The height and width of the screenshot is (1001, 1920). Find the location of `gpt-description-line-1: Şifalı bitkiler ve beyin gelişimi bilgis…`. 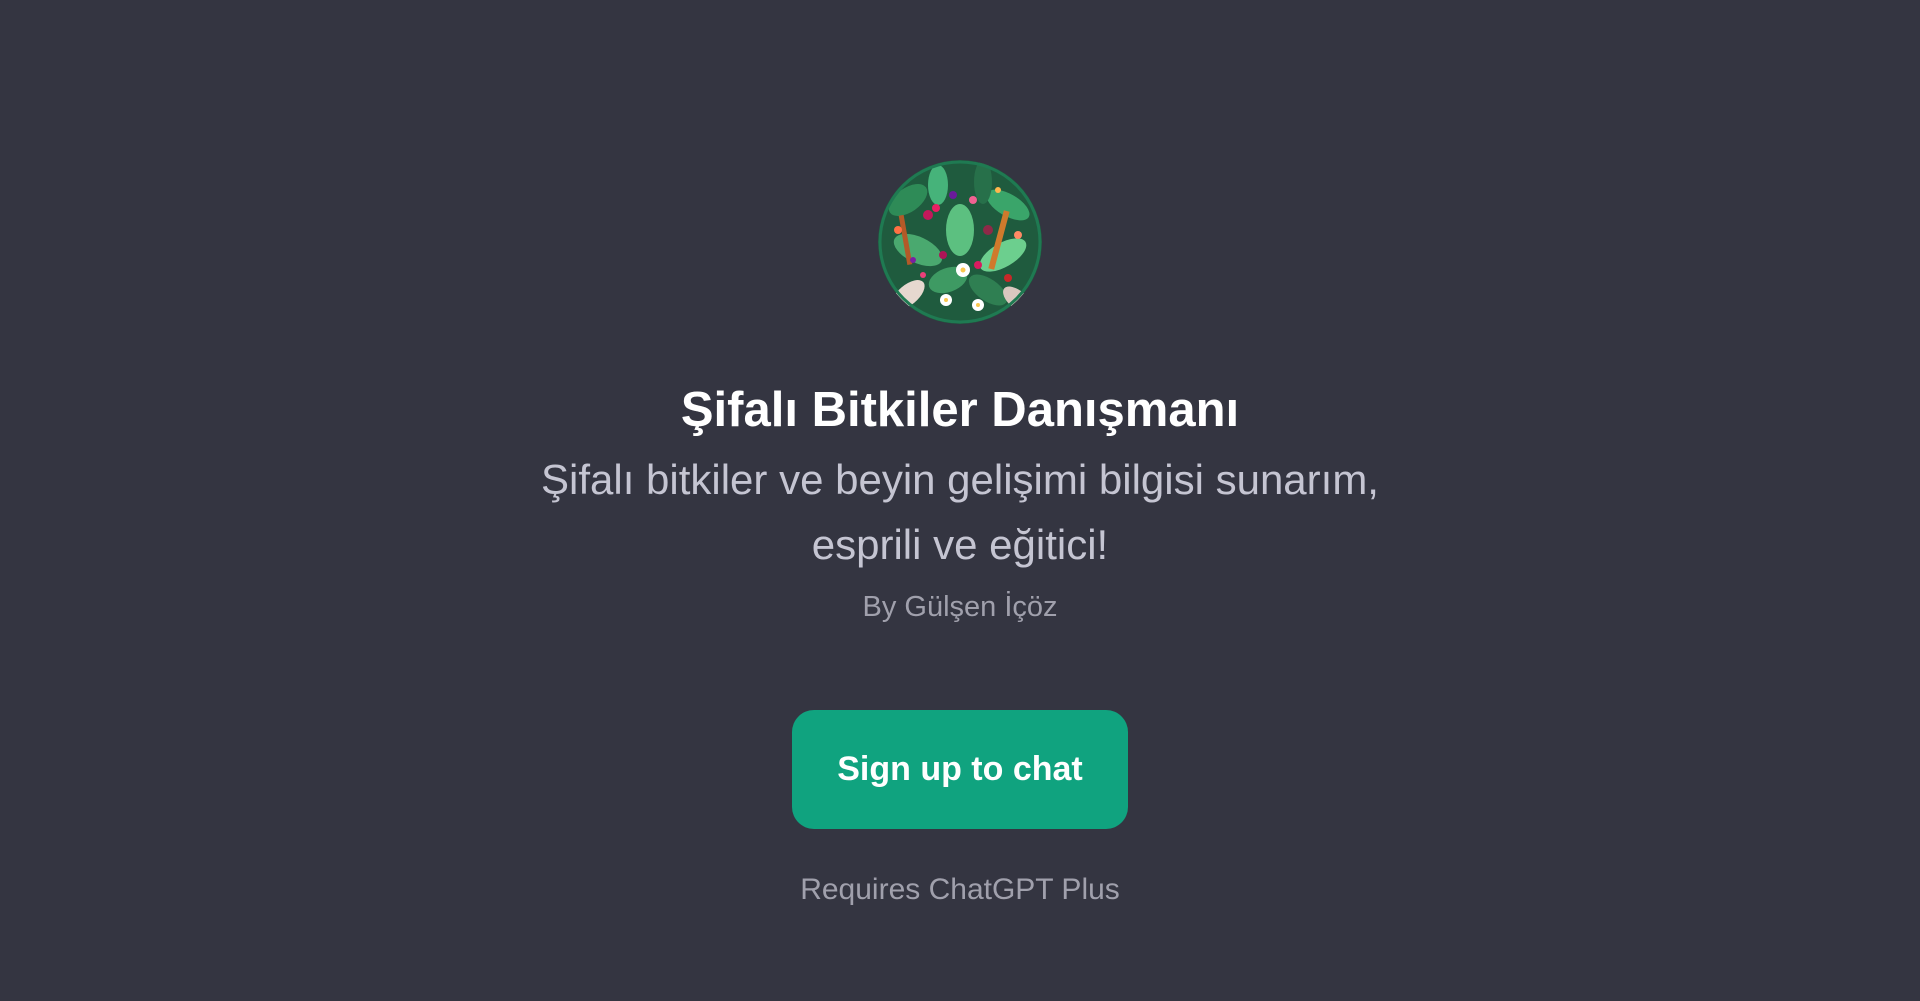

gpt-description-line-1: Şifalı bitkiler ve beyin gelişimi bilgis… is located at coordinates (960, 479).